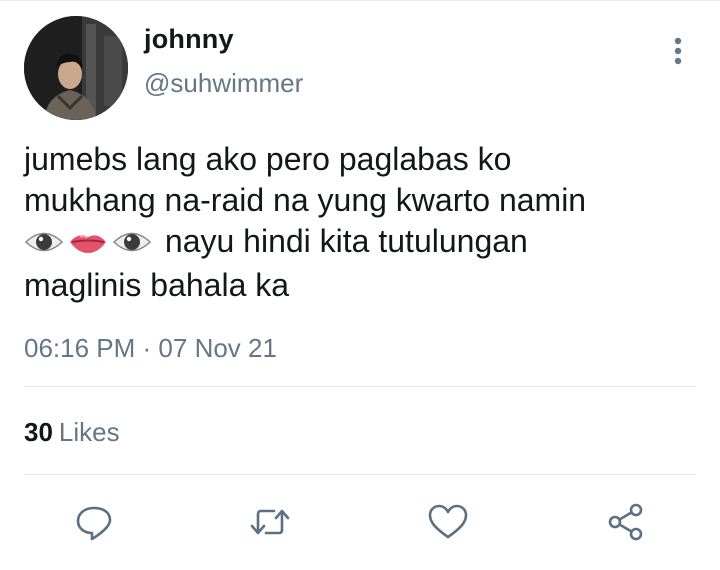 The width and height of the screenshot is (720, 570). Describe the element at coordinates (89, 432) in the screenshot. I see `likes-label: Likes` at that location.